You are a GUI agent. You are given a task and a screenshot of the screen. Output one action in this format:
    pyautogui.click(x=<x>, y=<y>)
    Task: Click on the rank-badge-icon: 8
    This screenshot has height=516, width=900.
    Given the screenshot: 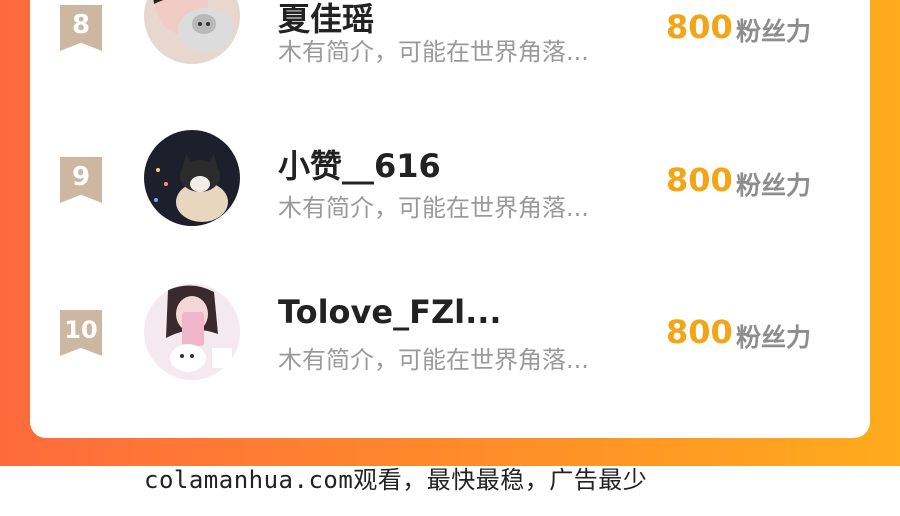 What is the action you would take?
    pyautogui.click(x=81, y=28)
    